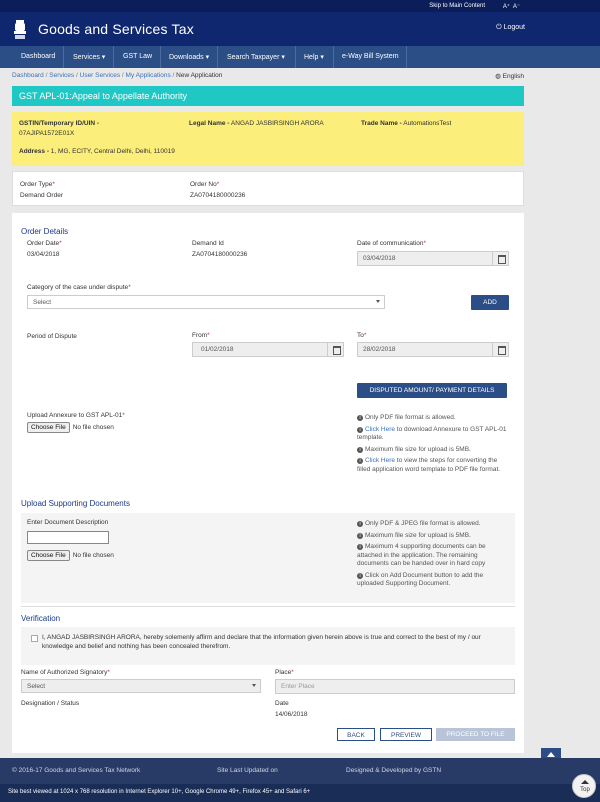 This screenshot has height=802, width=600. I want to click on top-strip: Skip to Main Content A⁺ A⁻, so click(300, 6).